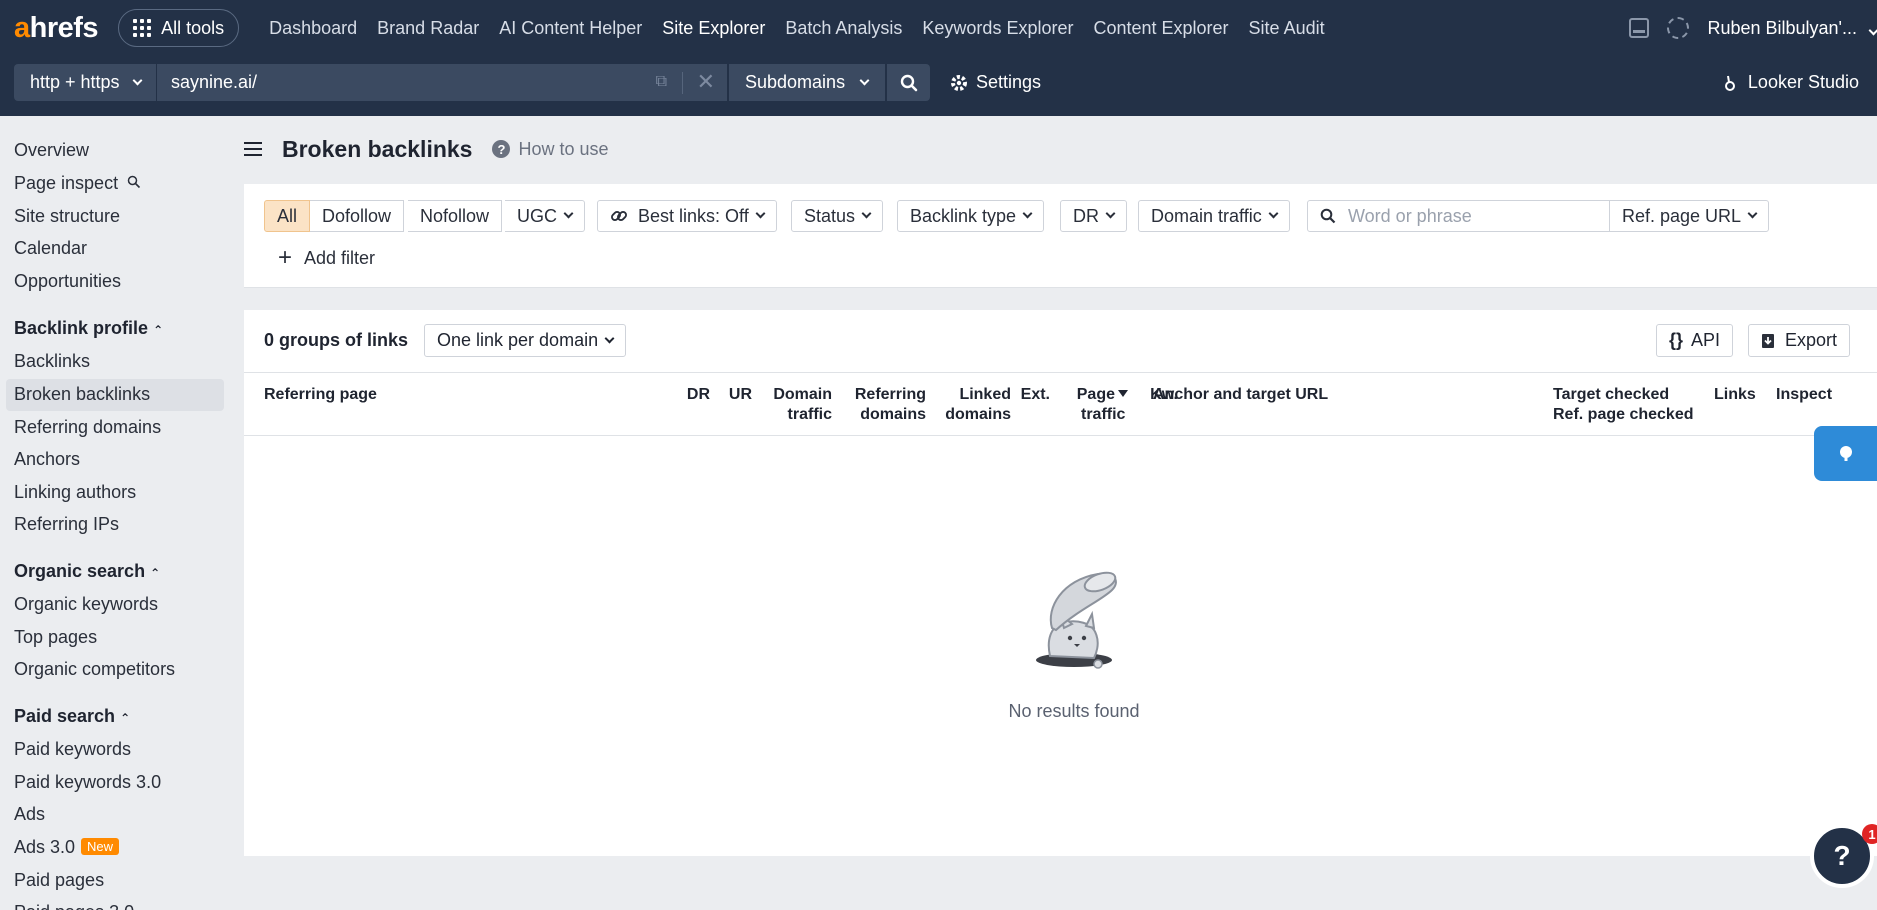  I want to click on filter-ugc: UGC, so click(545, 216).